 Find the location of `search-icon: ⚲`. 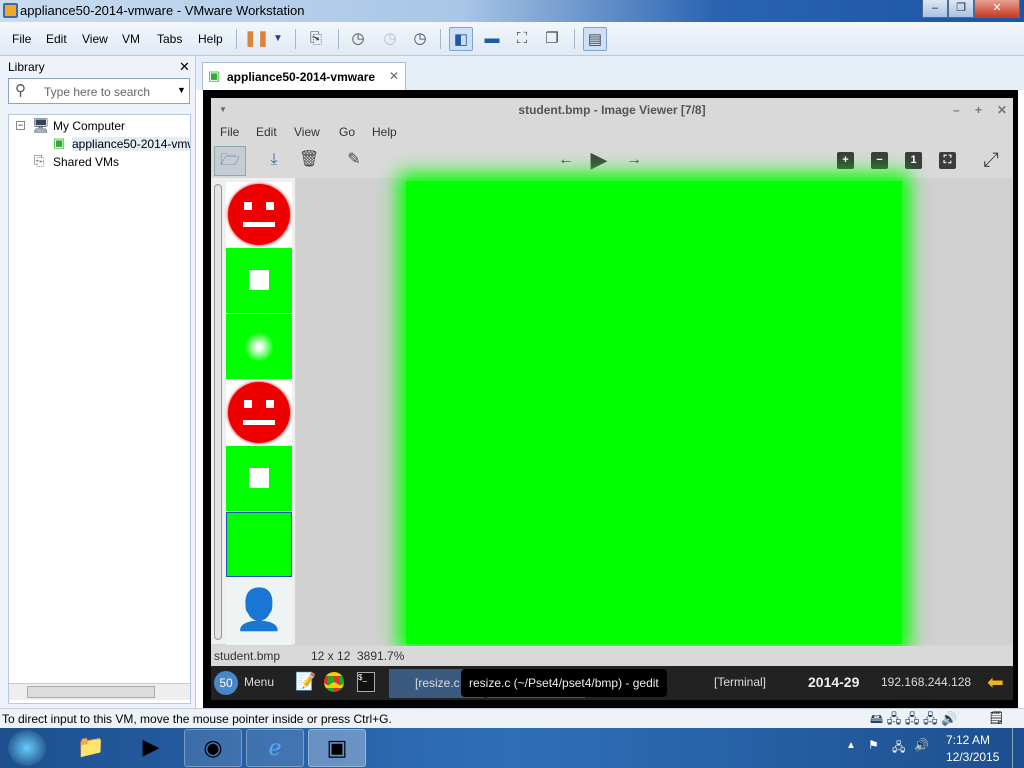

search-icon: ⚲ is located at coordinates (20, 90).